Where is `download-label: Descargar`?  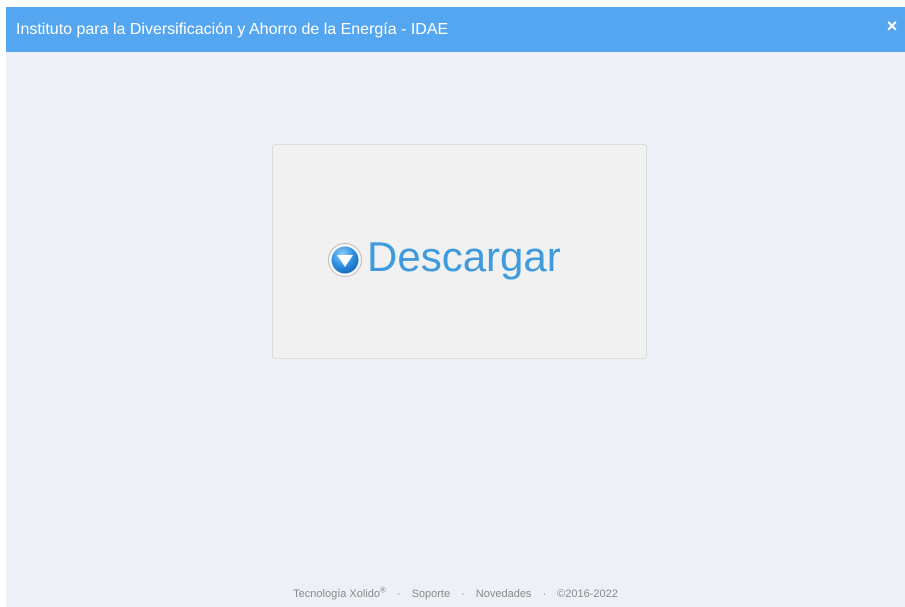 download-label: Descargar is located at coordinates (464, 256).